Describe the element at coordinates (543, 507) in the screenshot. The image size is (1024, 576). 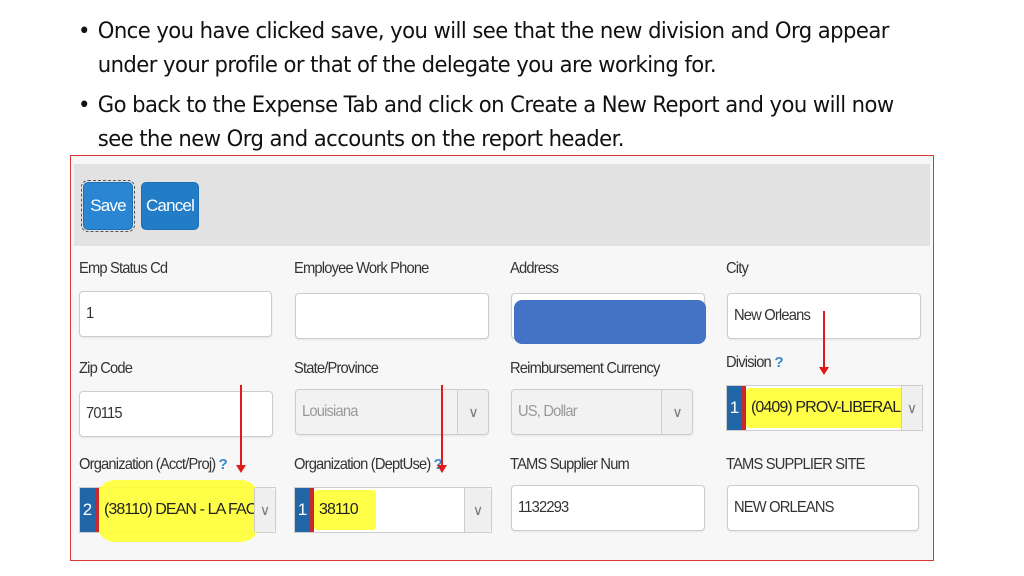
I see `tams-supplier-num-value: 1132293` at that location.